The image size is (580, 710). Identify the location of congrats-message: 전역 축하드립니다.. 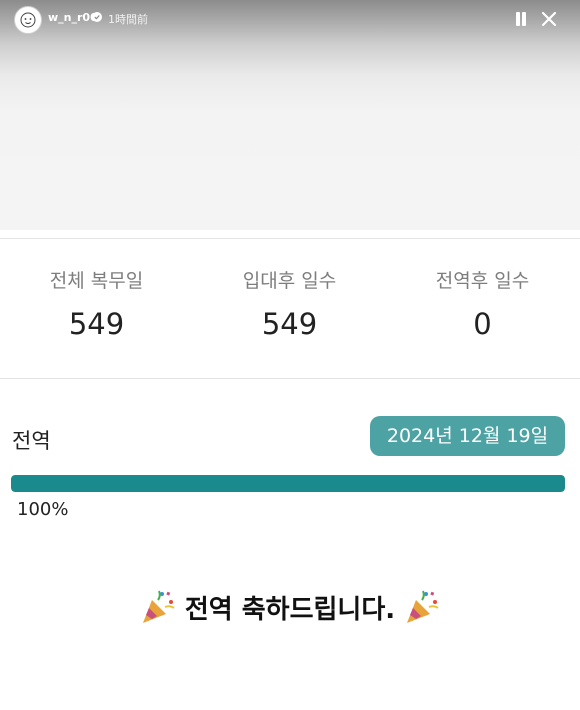
(290, 607).